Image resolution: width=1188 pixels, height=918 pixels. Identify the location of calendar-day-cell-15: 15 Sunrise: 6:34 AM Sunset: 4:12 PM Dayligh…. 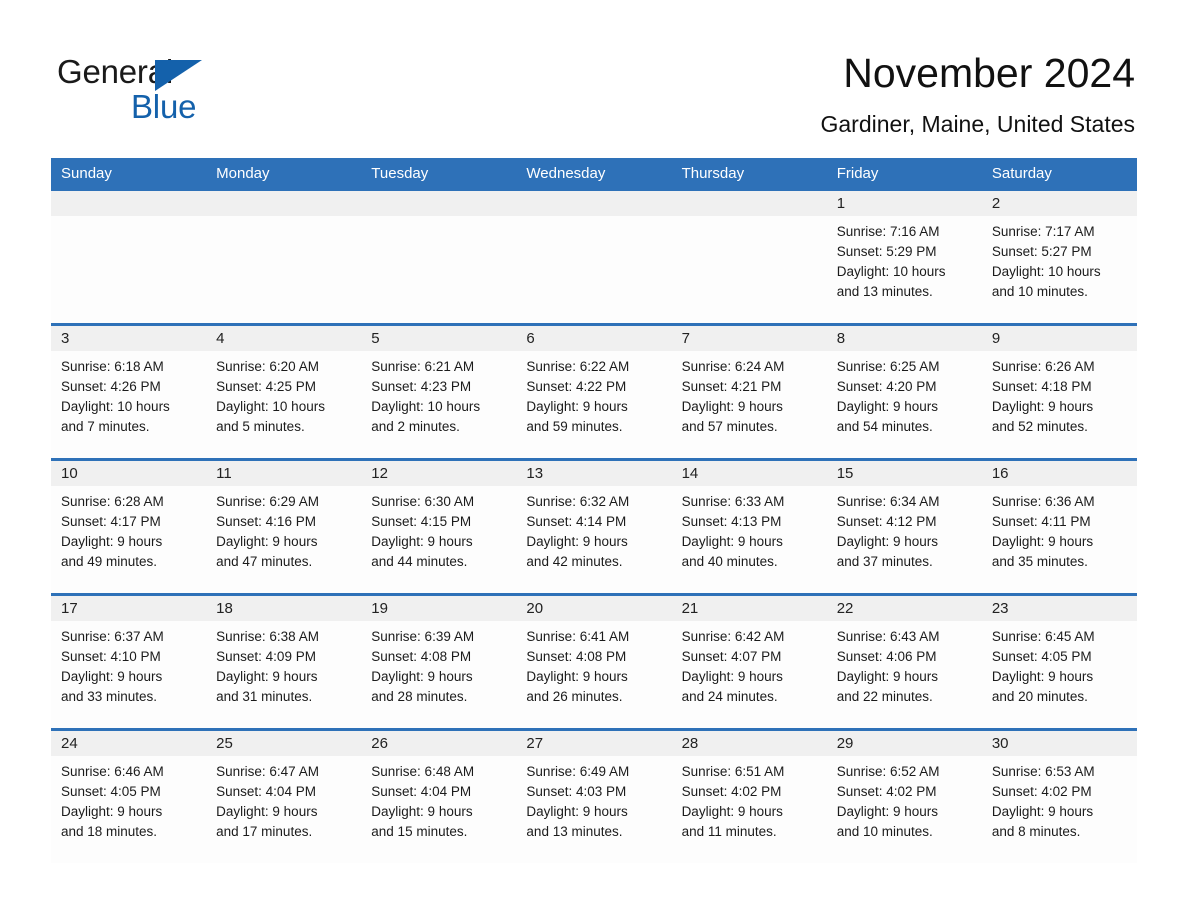
(904, 526).